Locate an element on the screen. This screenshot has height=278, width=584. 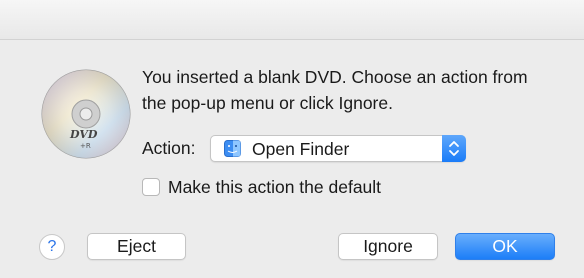
disc-sublabel: +R is located at coordinates (85, 146).